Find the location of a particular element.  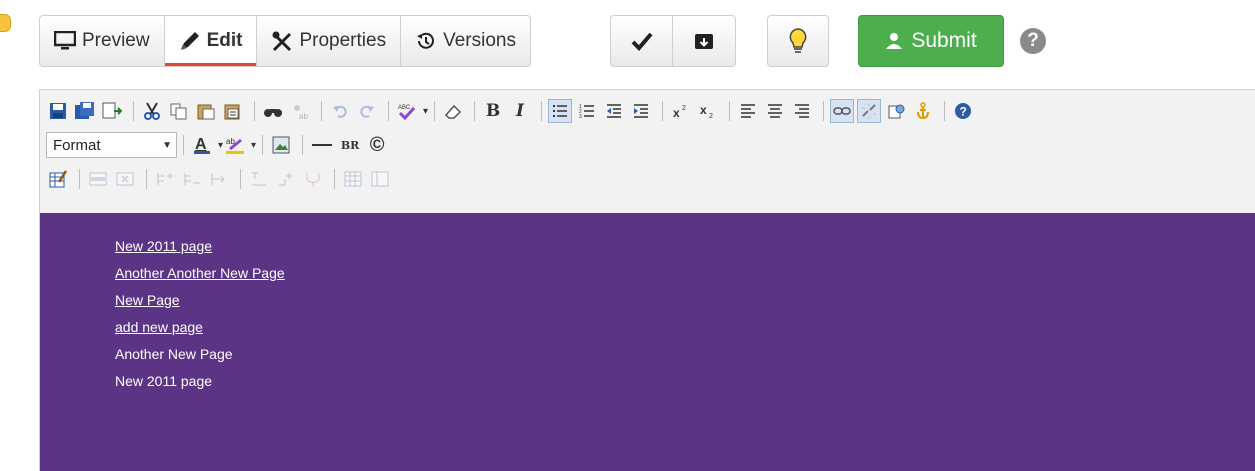

background-color-dropdown-icon: ▾ is located at coordinates (253, 145).